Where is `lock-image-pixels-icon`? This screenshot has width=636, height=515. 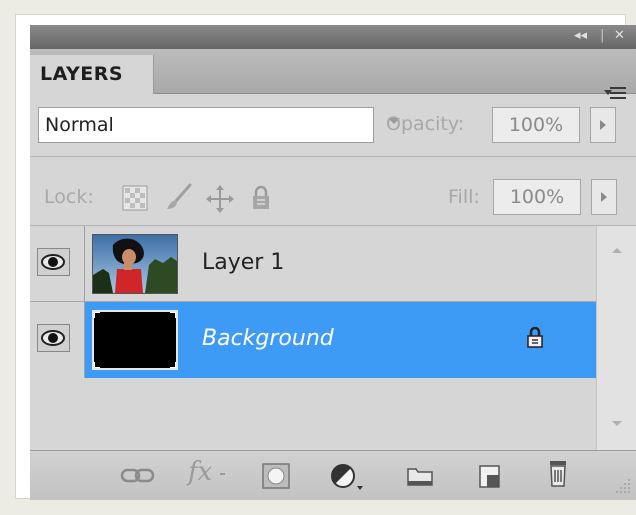
lock-image-pixels-icon is located at coordinates (179, 197).